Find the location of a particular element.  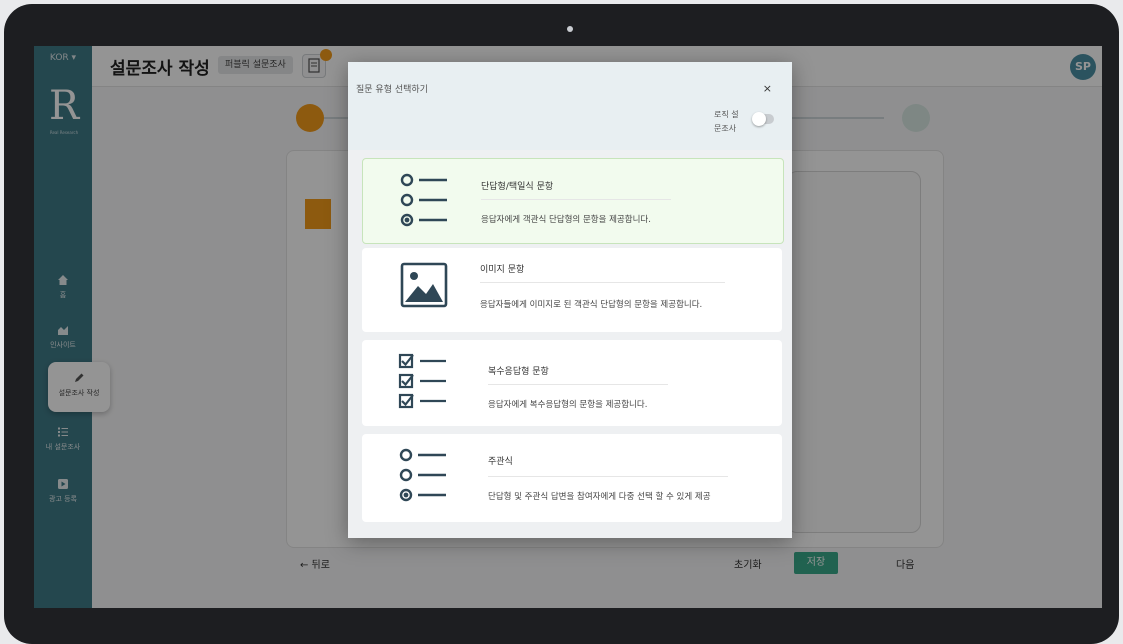

option-open-ended: 주관식 단답형 및 주관식 답변을 참여자에게 다중 선택 할 수 있게 제공 is located at coordinates (572, 478).